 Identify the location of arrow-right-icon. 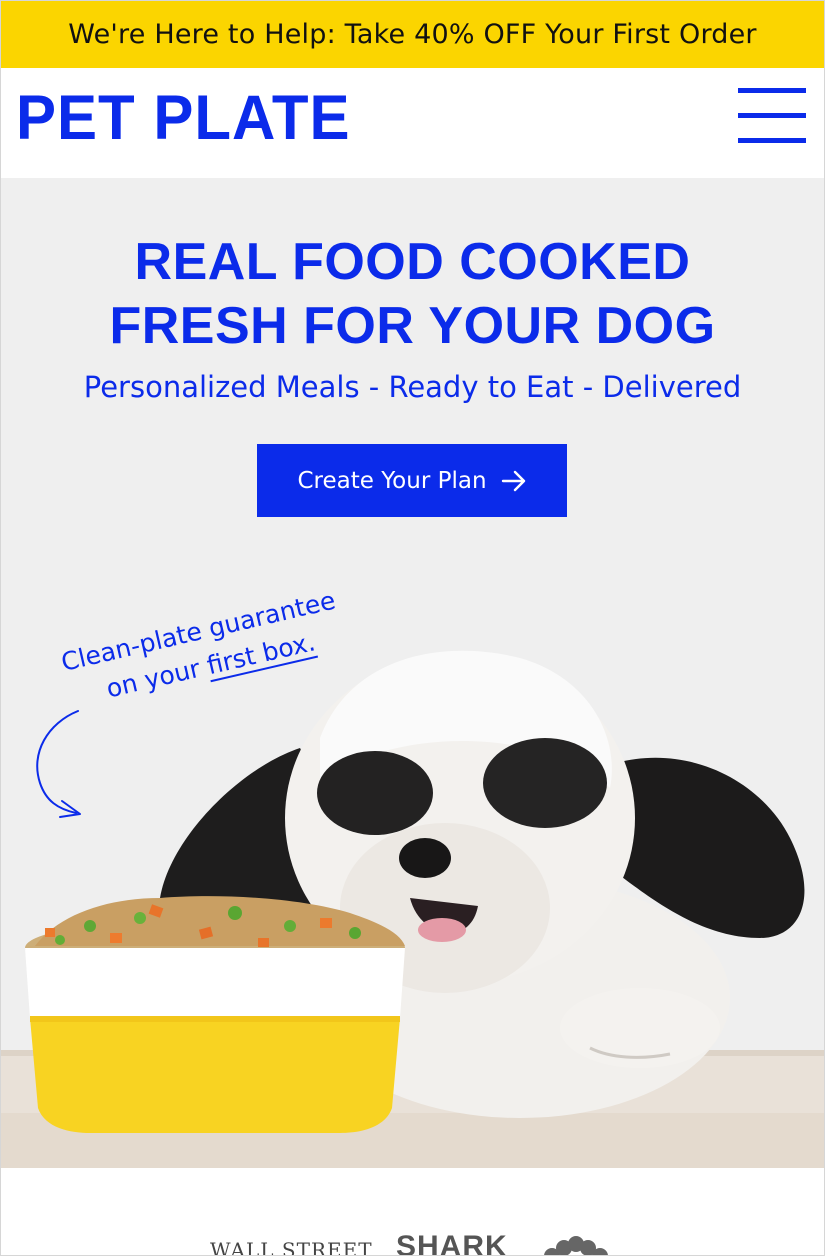
(513, 480).